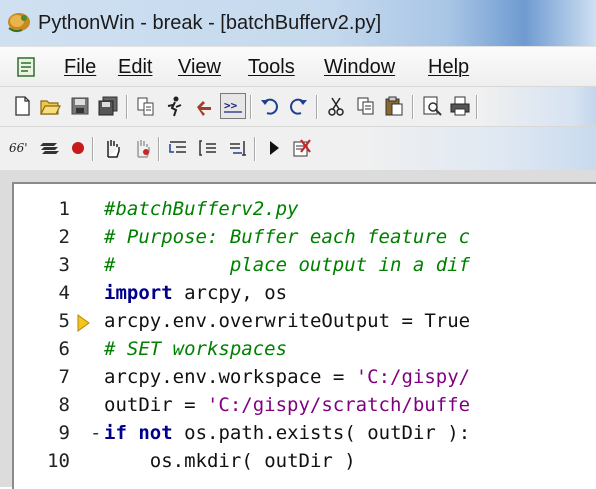 This screenshot has height=489, width=596. I want to click on code-line: 6 # SET workspaces, so click(305, 353).